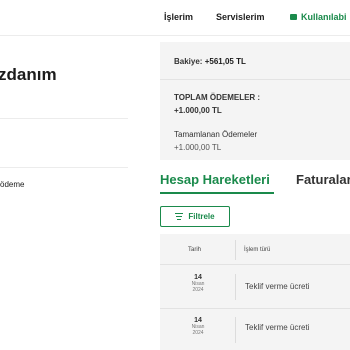 This screenshot has width=350, height=350. Describe the element at coordinates (188, 61) in the screenshot. I see `balance-label: Bakiye:` at that location.